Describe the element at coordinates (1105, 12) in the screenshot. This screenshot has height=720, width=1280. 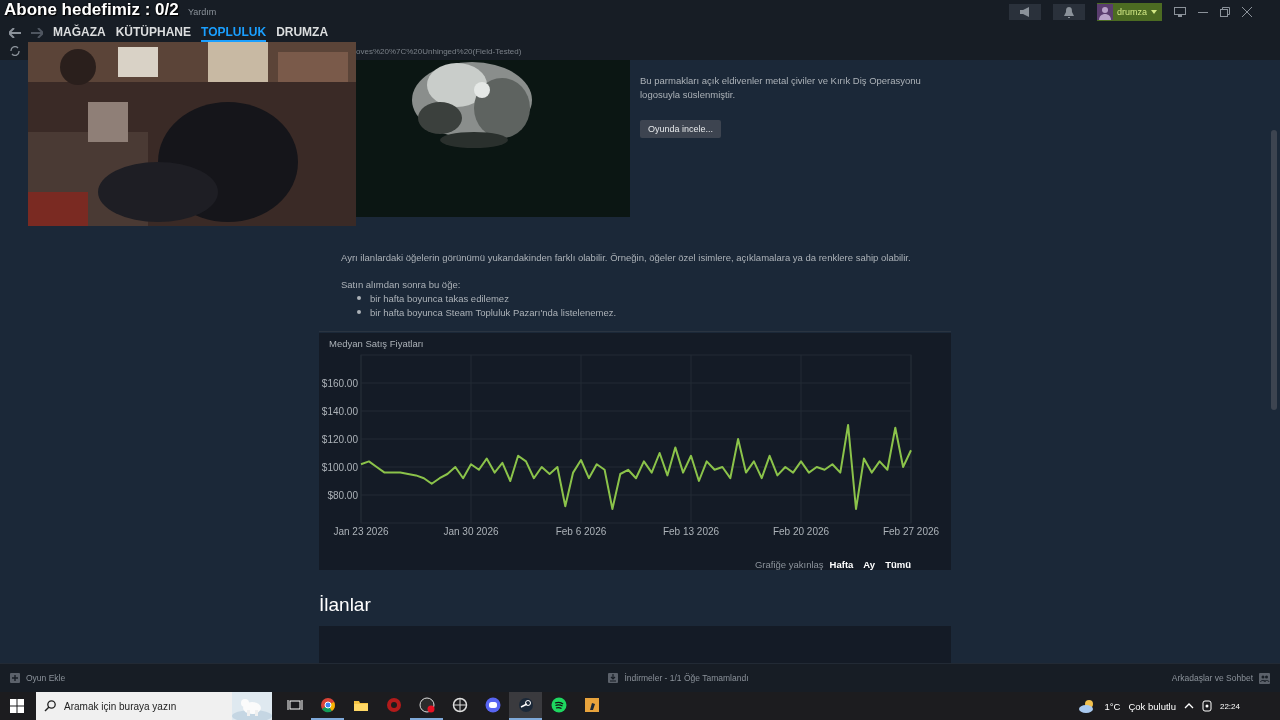
I see `avatar-icon` at that location.